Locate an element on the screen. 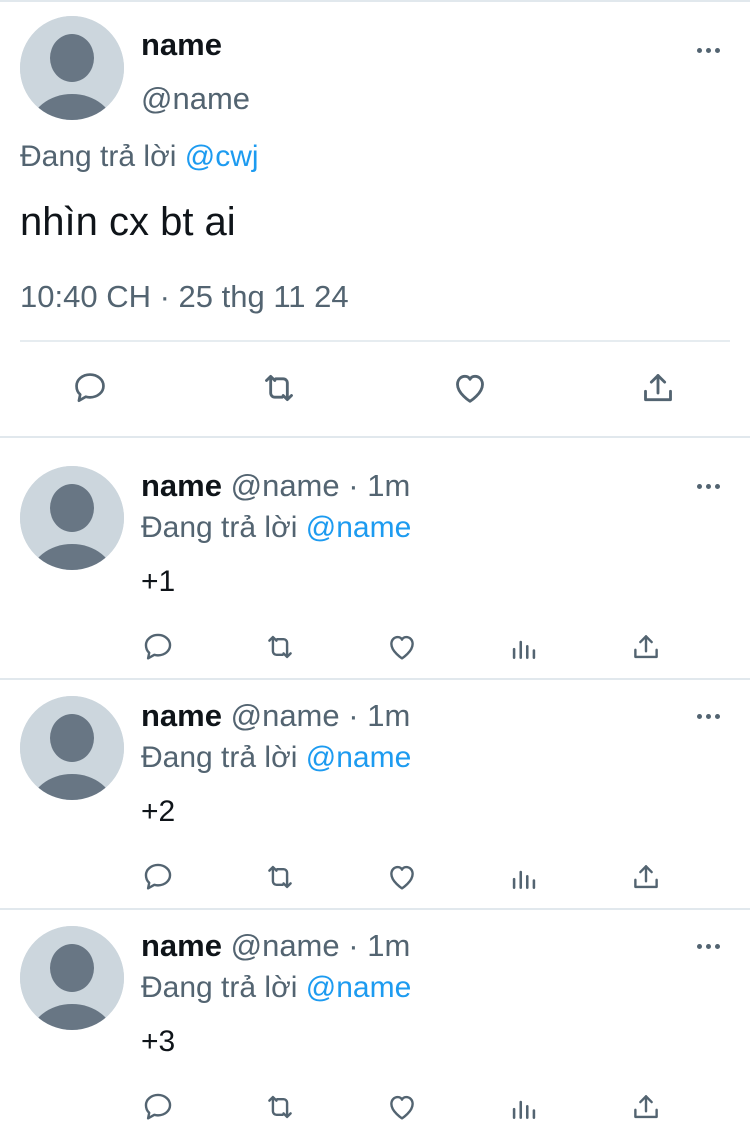 This screenshot has height=1134, width=750. top-border is located at coordinates (375, 1).